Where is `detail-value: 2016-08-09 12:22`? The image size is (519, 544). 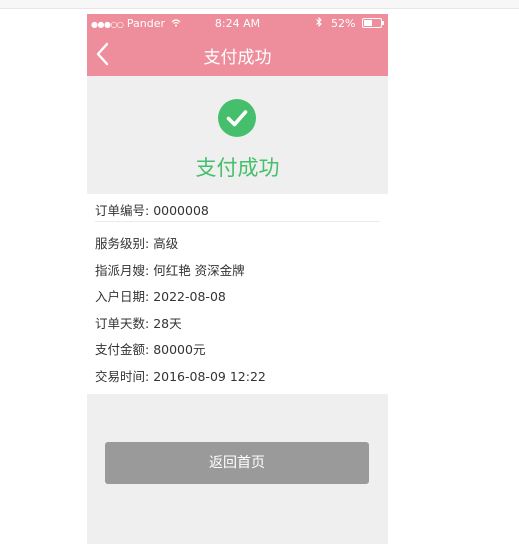
detail-value: 2016-08-09 12:22 is located at coordinates (209, 376).